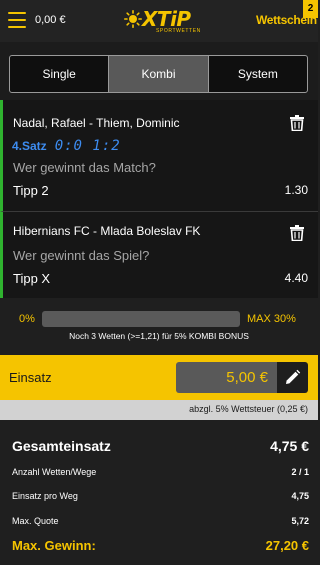 The width and height of the screenshot is (320, 565). I want to click on live-score-value: 0:0 1:2, so click(87, 146).